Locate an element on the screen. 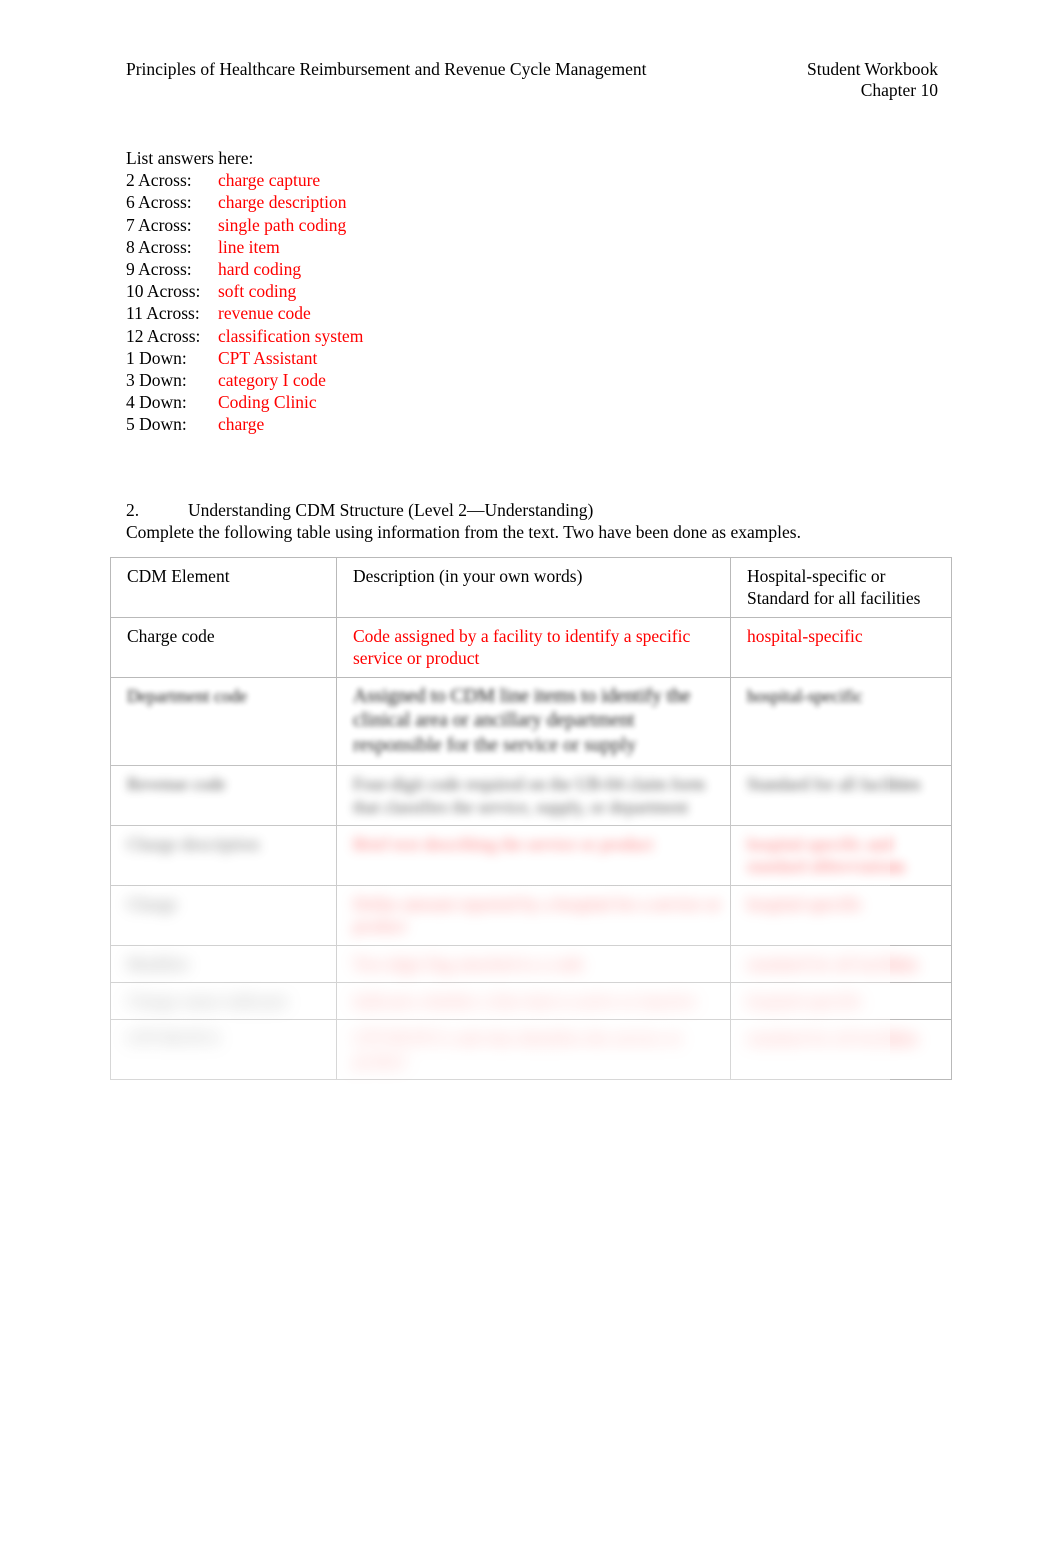 This screenshot has height=1561, width=1062. header-chapter-label: Chapter 10 is located at coordinates (899, 90).